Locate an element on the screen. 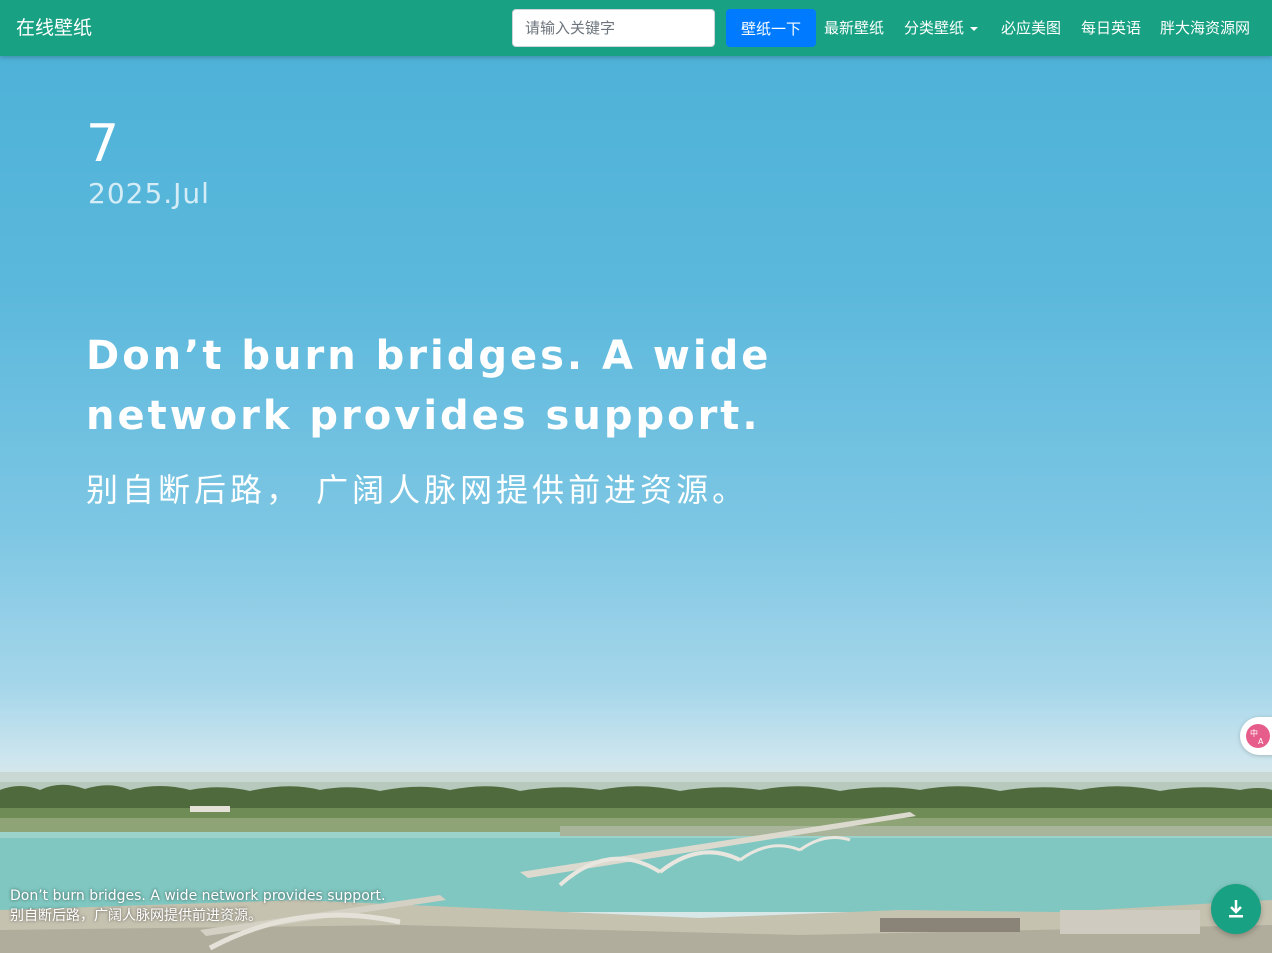 The height and width of the screenshot is (953, 1272). date-year-month: 2025.Jul is located at coordinates (149, 193).